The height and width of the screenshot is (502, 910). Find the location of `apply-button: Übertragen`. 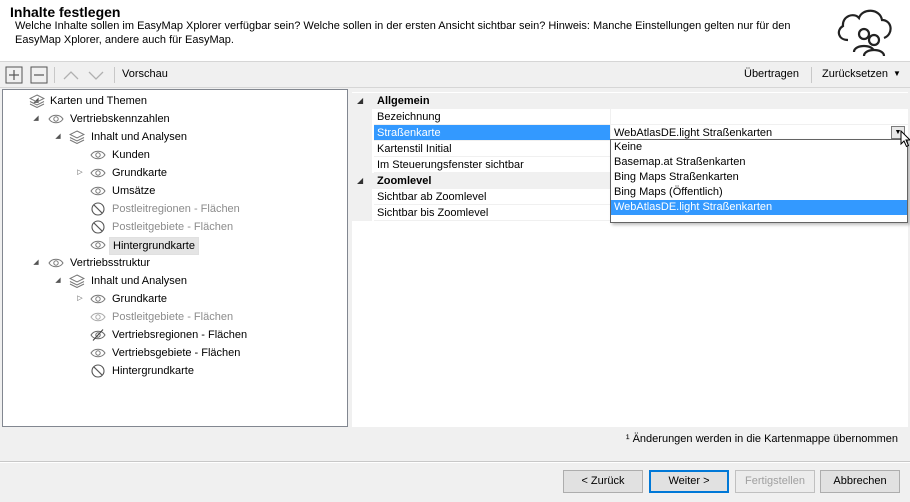

apply-button: Übertragen is located at coordinates (771, 74).